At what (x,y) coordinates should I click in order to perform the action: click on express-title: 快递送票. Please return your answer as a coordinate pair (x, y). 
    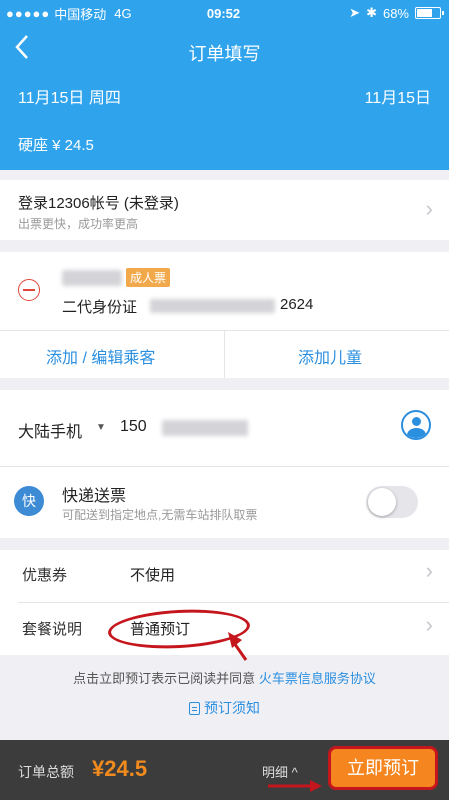
    Looking at the image, I should click on (94, 496).